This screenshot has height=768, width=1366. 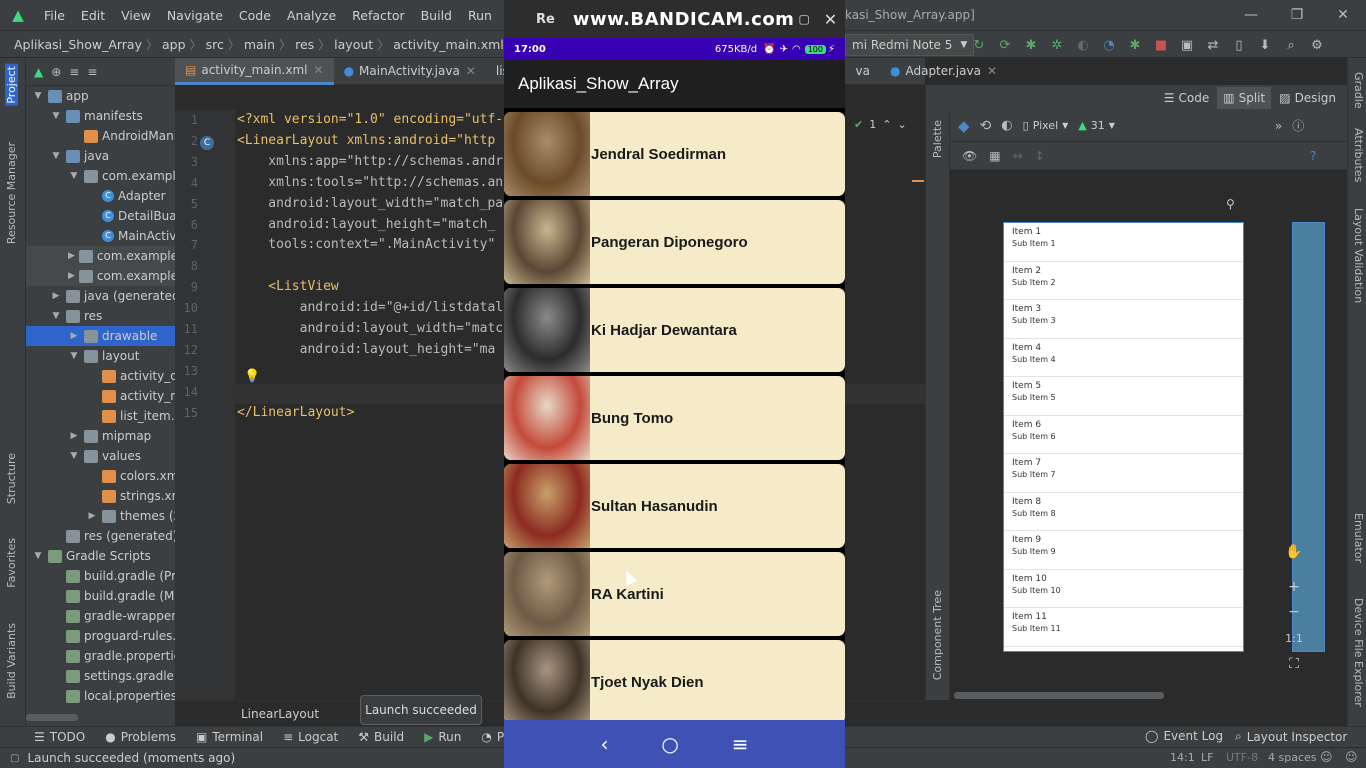 I want to click on apply-code-changes-icon: ⟳, so click(x=1005, y=45).